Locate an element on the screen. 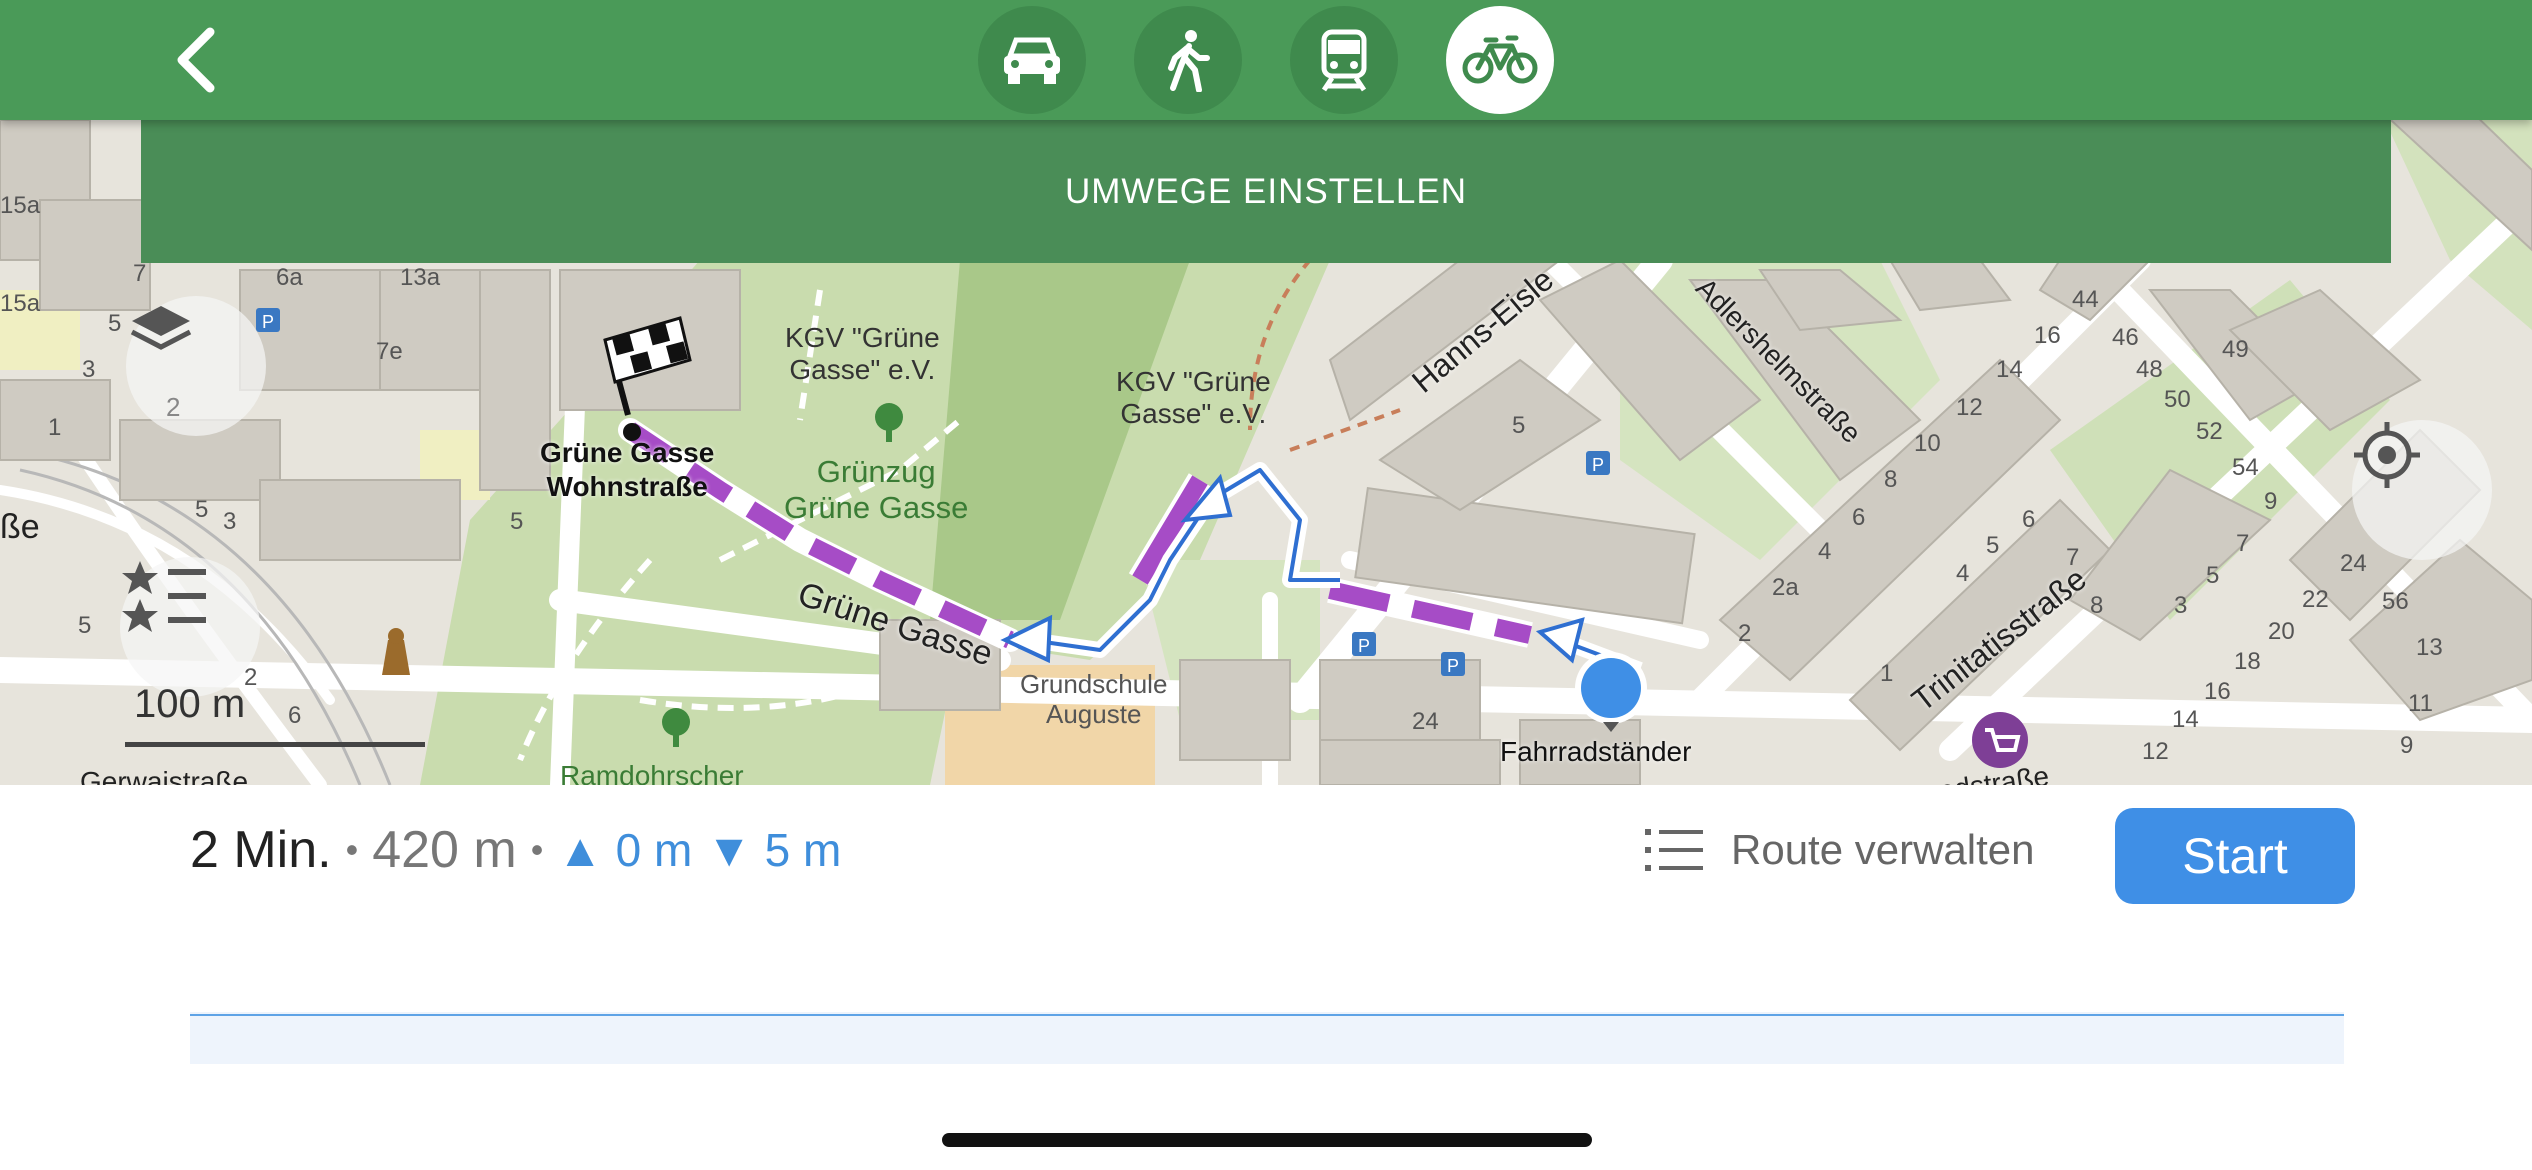 The image size is (2532, 1170). house-number: 52 is located at coordinates (2209, 431).